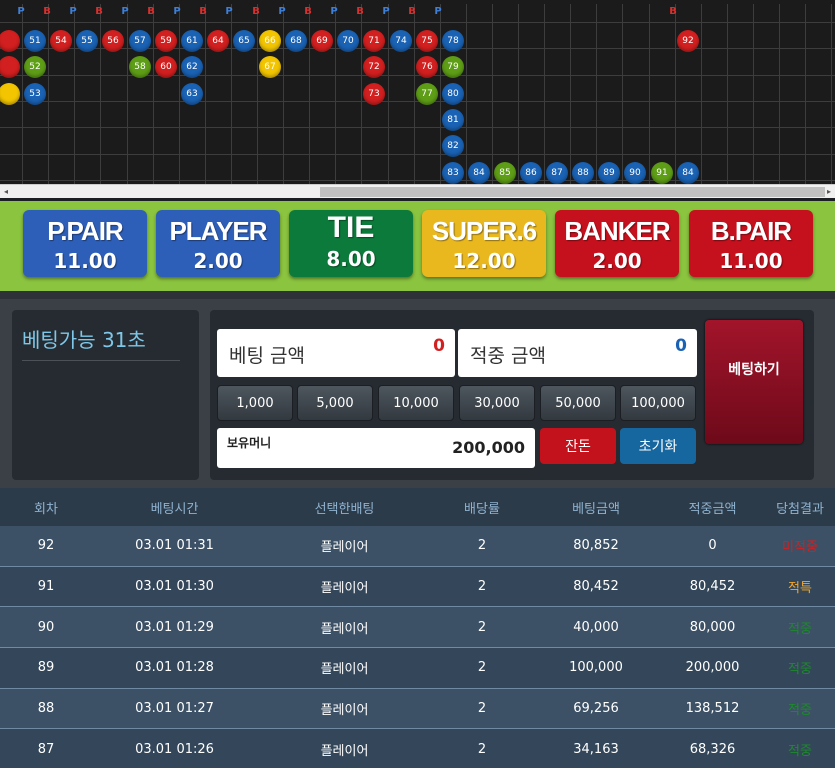  What do you see at coordinates (46, 587) in the screenshot?
I see `cell-round: 91` at bounding box center [46, 587].